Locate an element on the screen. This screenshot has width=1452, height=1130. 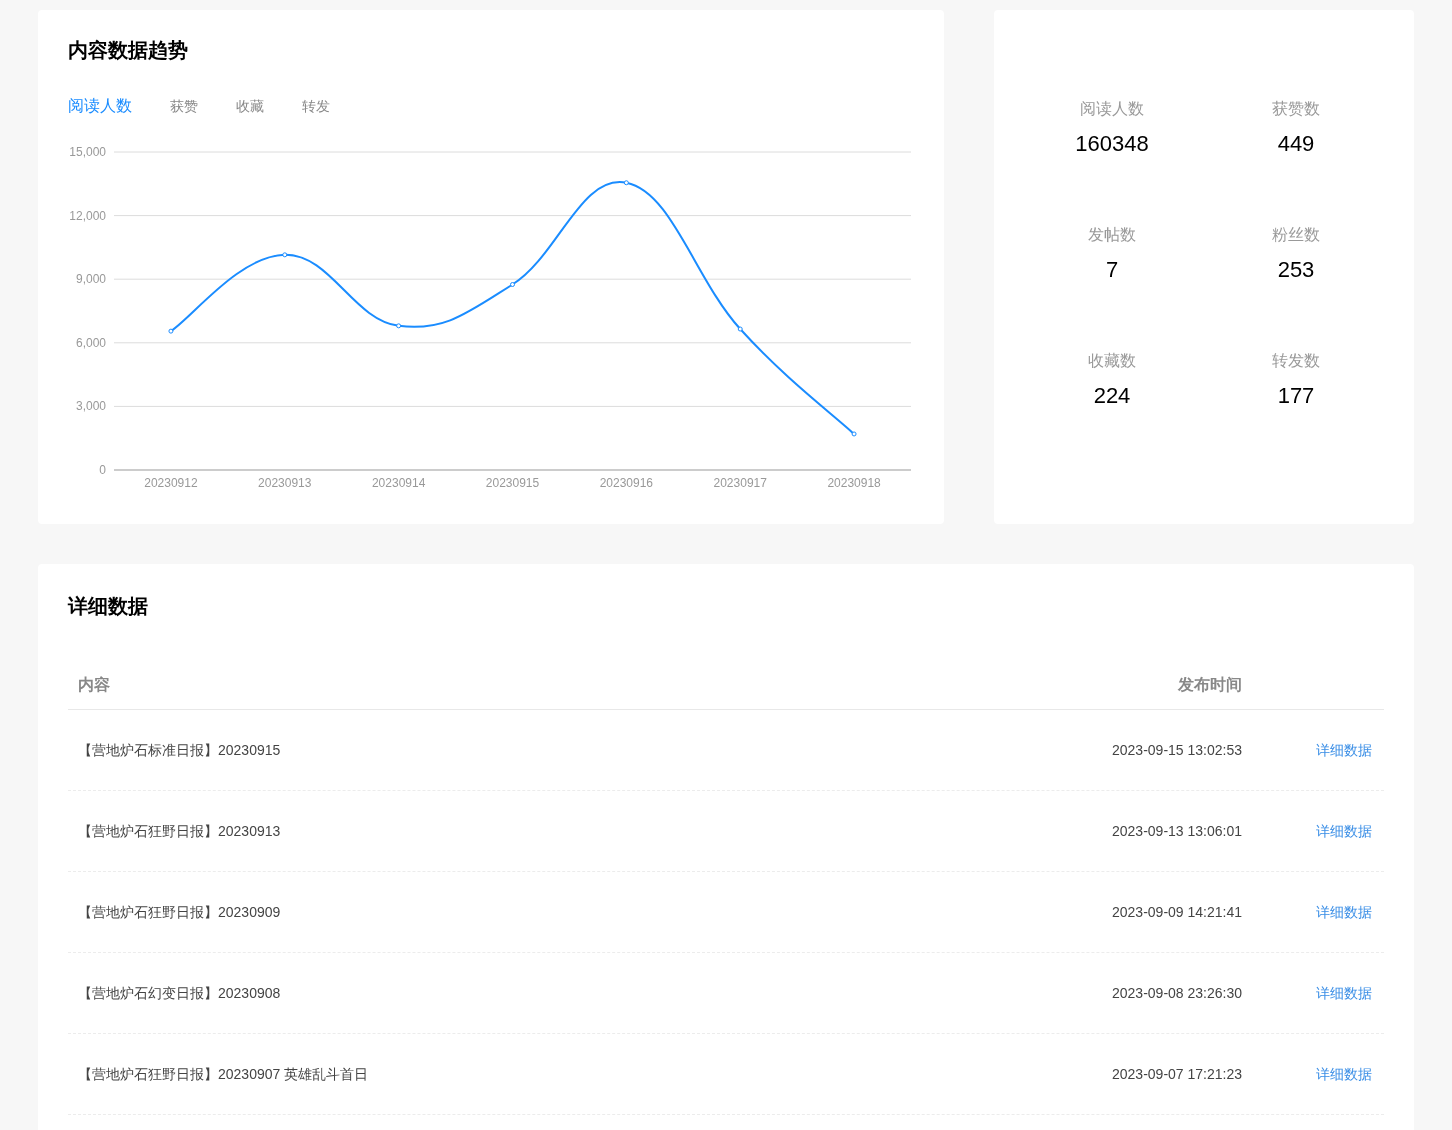
y-axis-label: 9,000 is located at coordinates (90, 279).